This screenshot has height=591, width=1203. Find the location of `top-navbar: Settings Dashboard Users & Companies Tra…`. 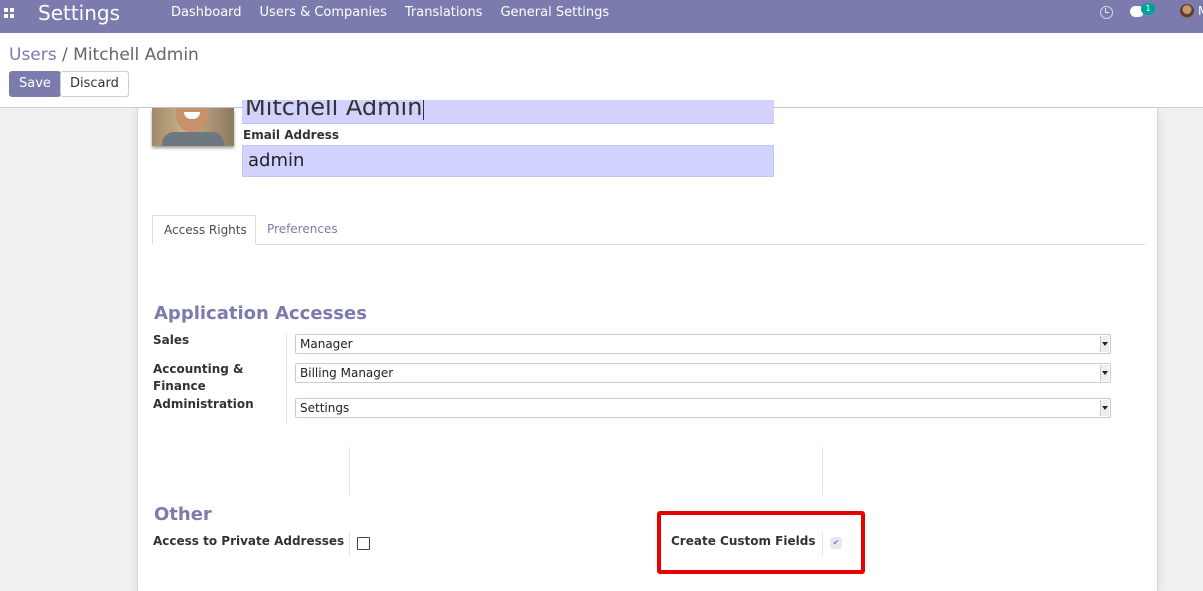

top-navbar: Settings Dashboard Users & Companies Tra… is located at coordinates (601, 16).